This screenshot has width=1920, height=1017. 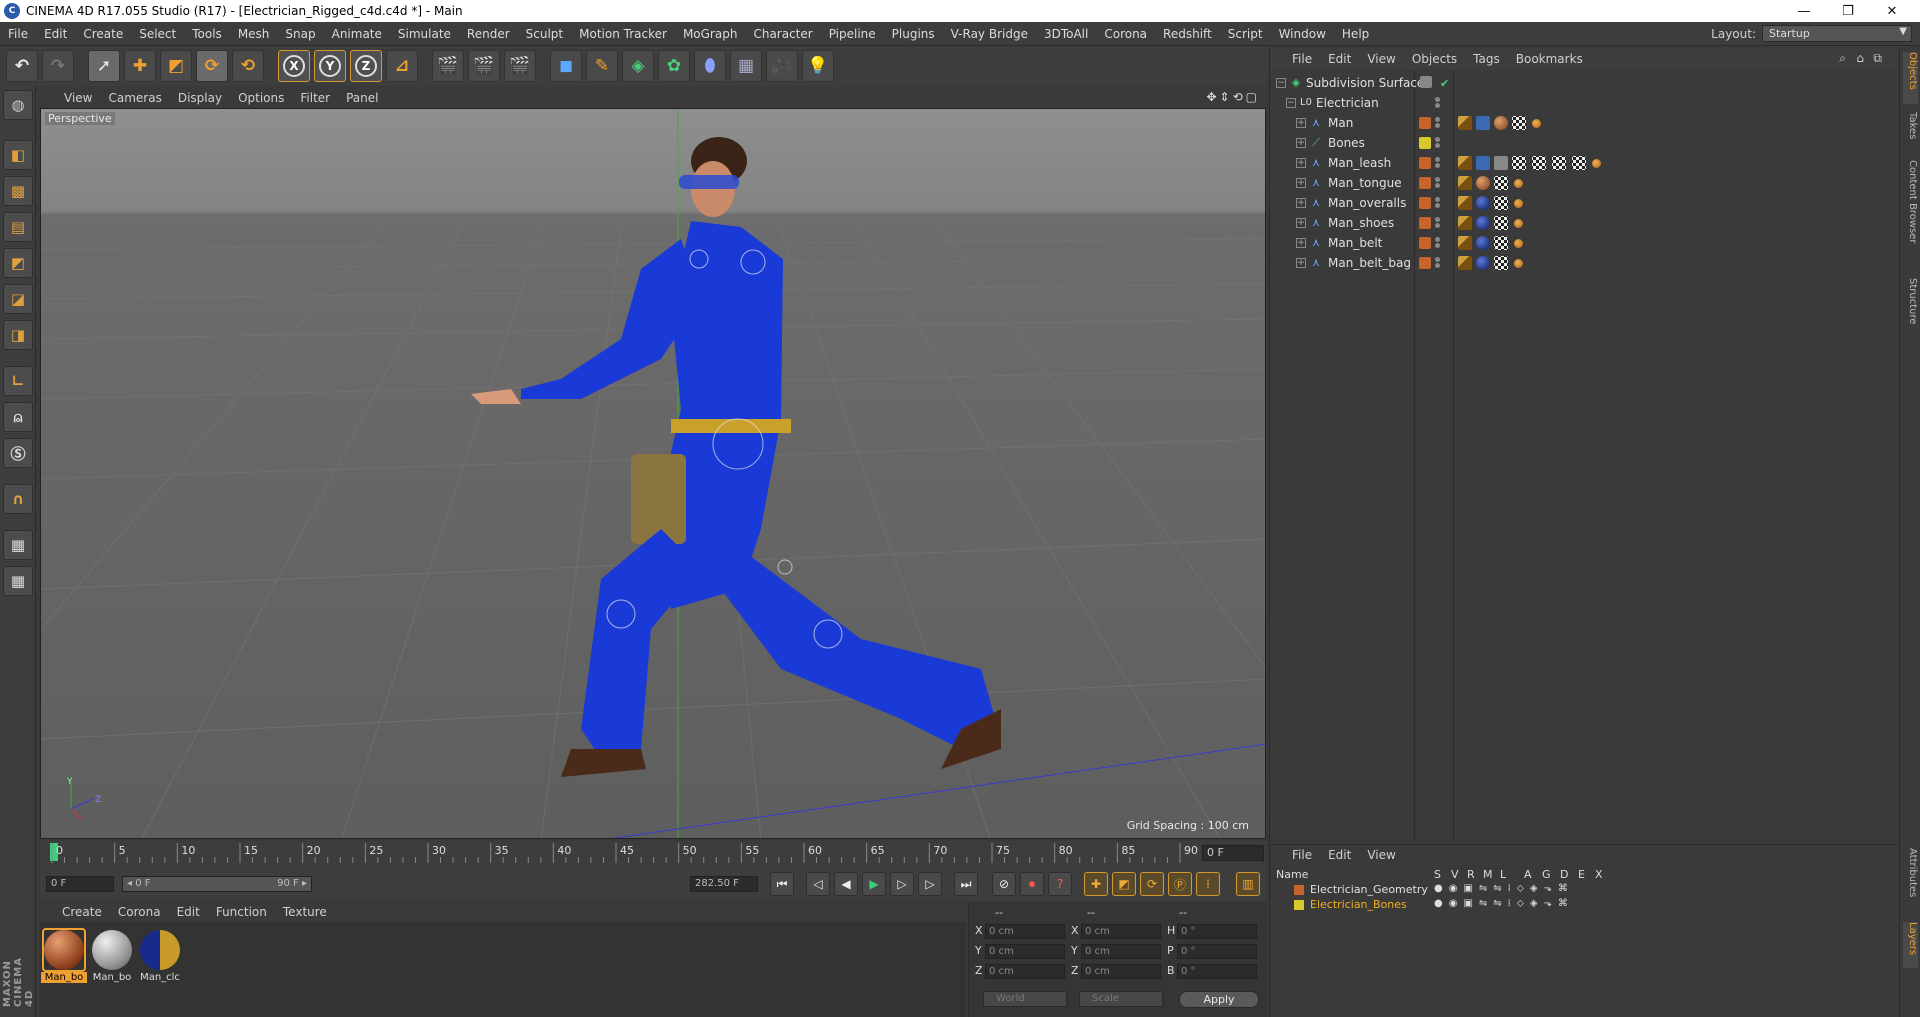 I want to click on object-name: Man_leash, so click(x=1359, y=163).